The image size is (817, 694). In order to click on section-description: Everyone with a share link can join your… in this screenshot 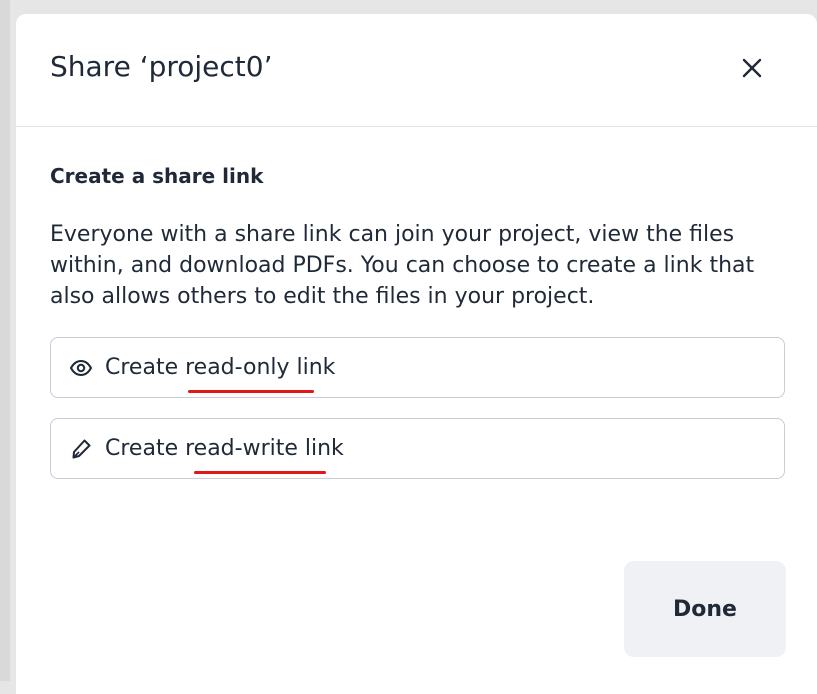, I will do `click(402, 265)`.